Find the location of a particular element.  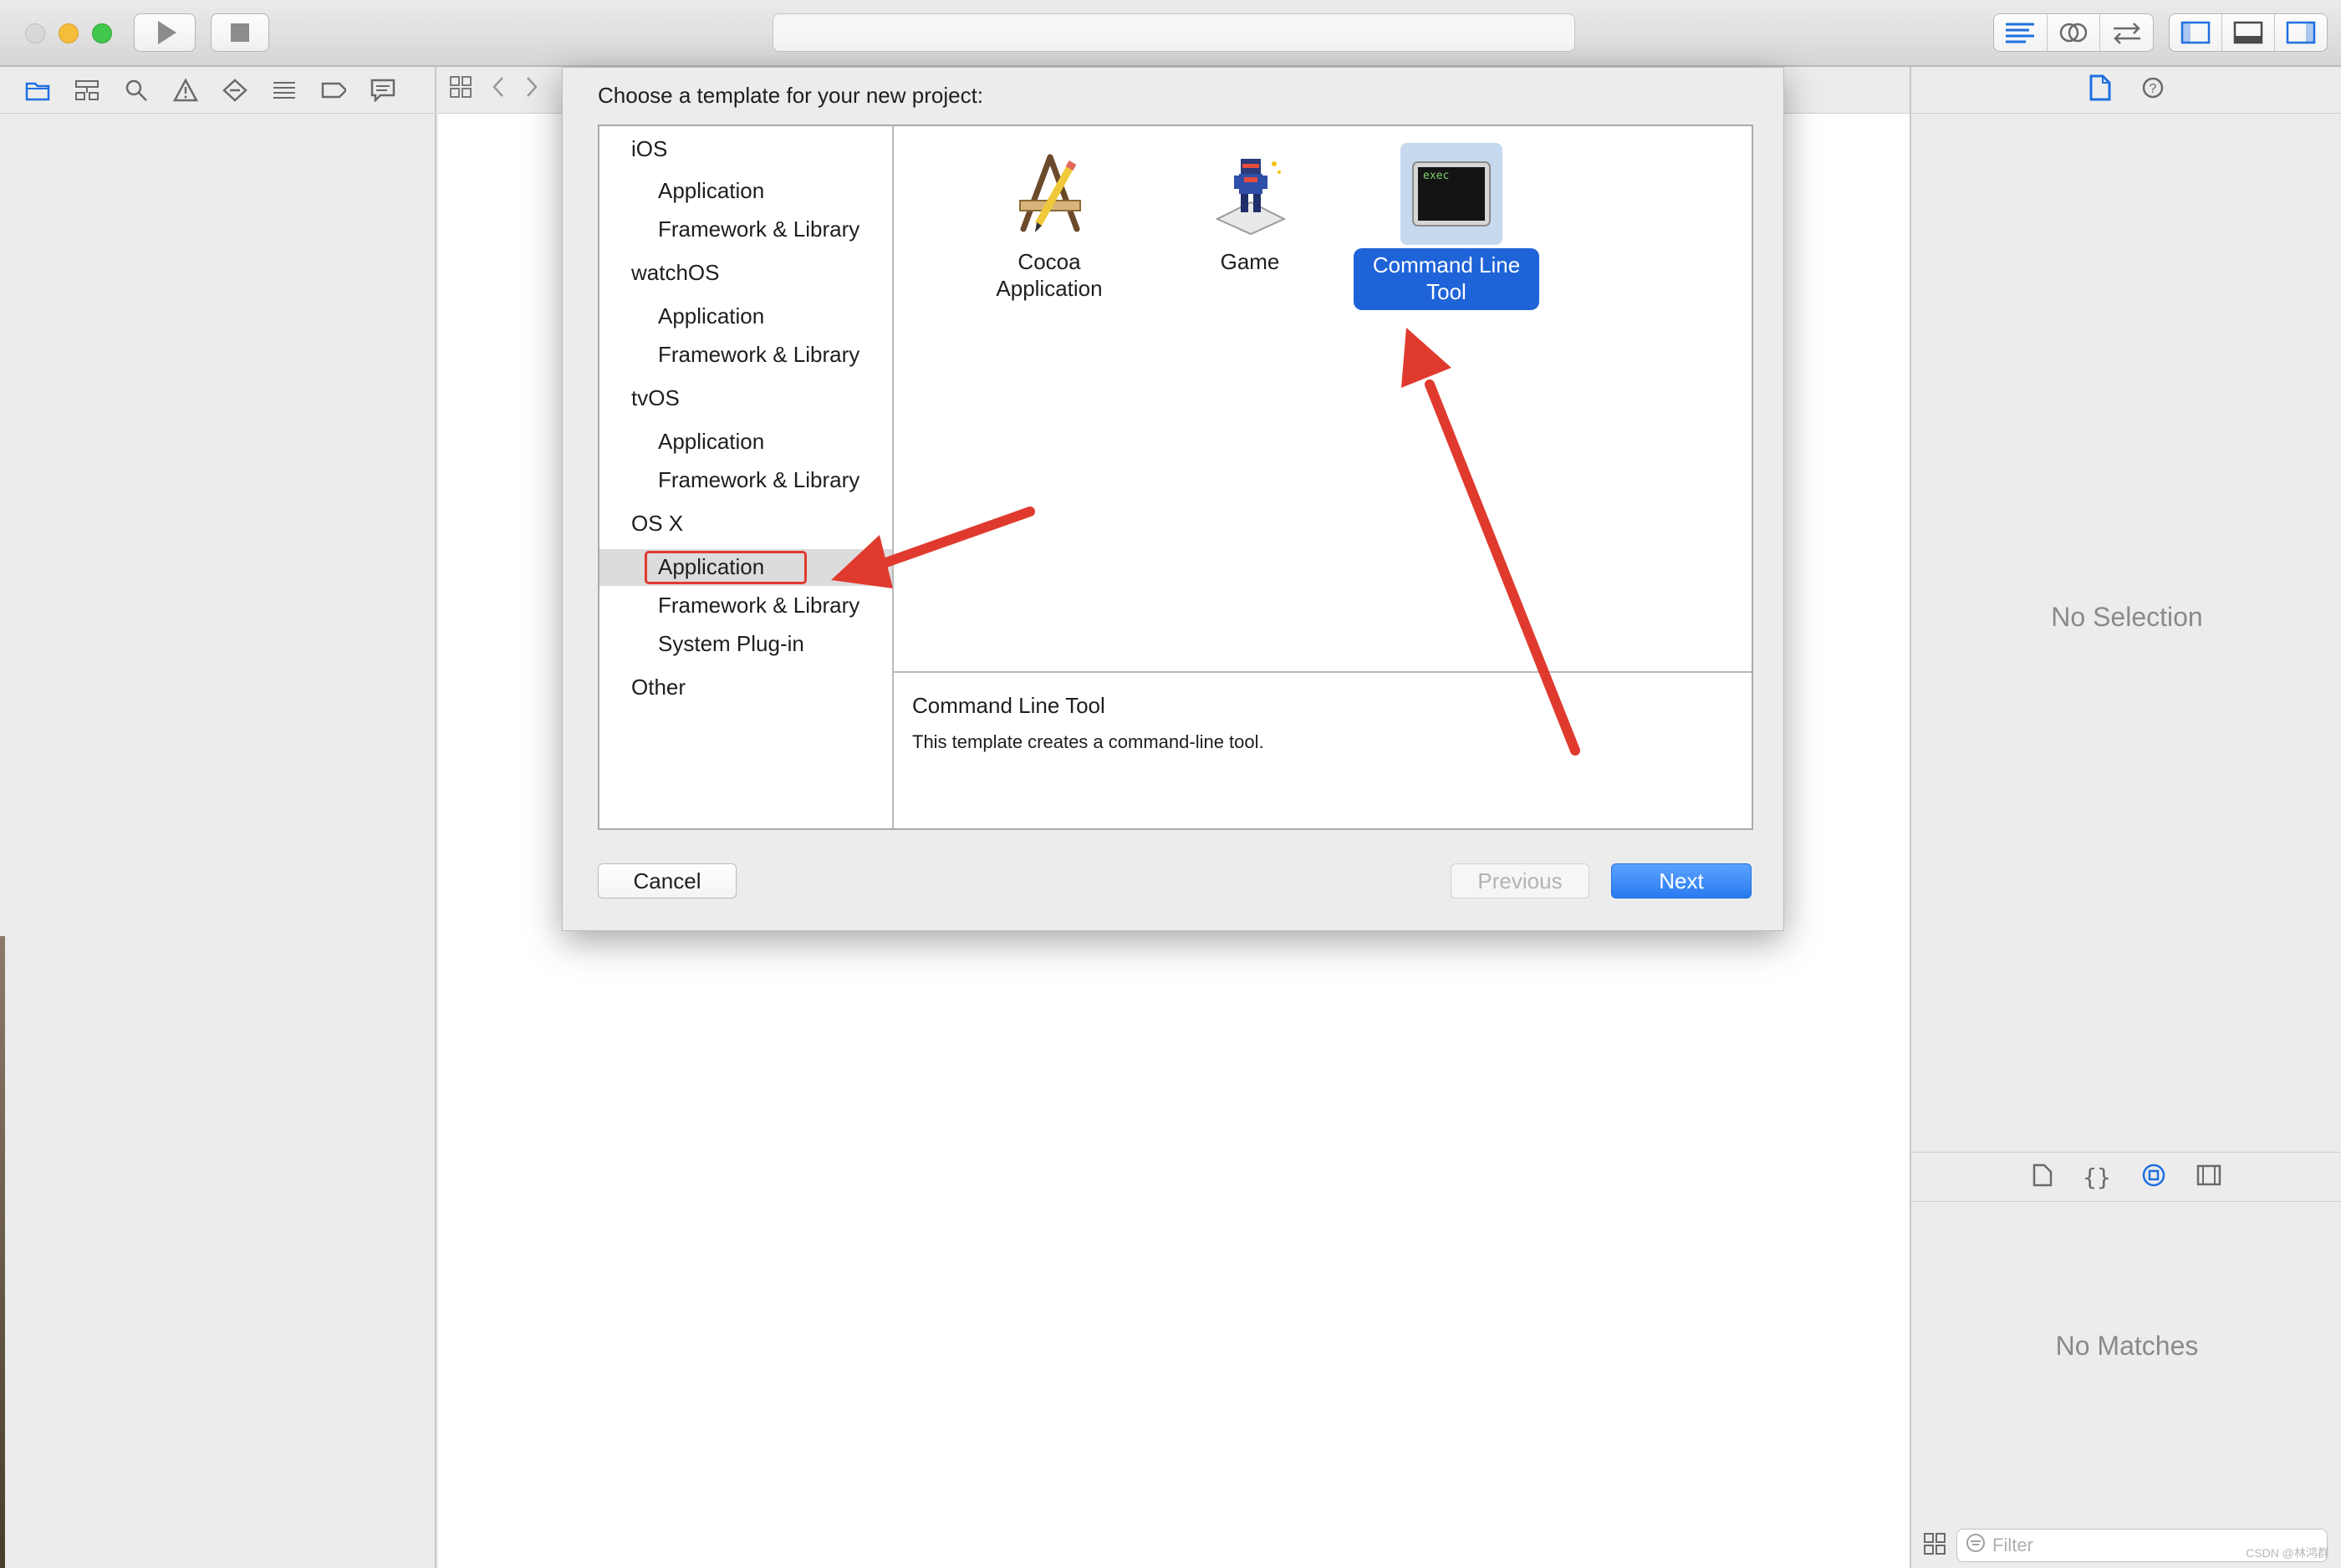

activity-viewer is located at coordinates (1174, 32).